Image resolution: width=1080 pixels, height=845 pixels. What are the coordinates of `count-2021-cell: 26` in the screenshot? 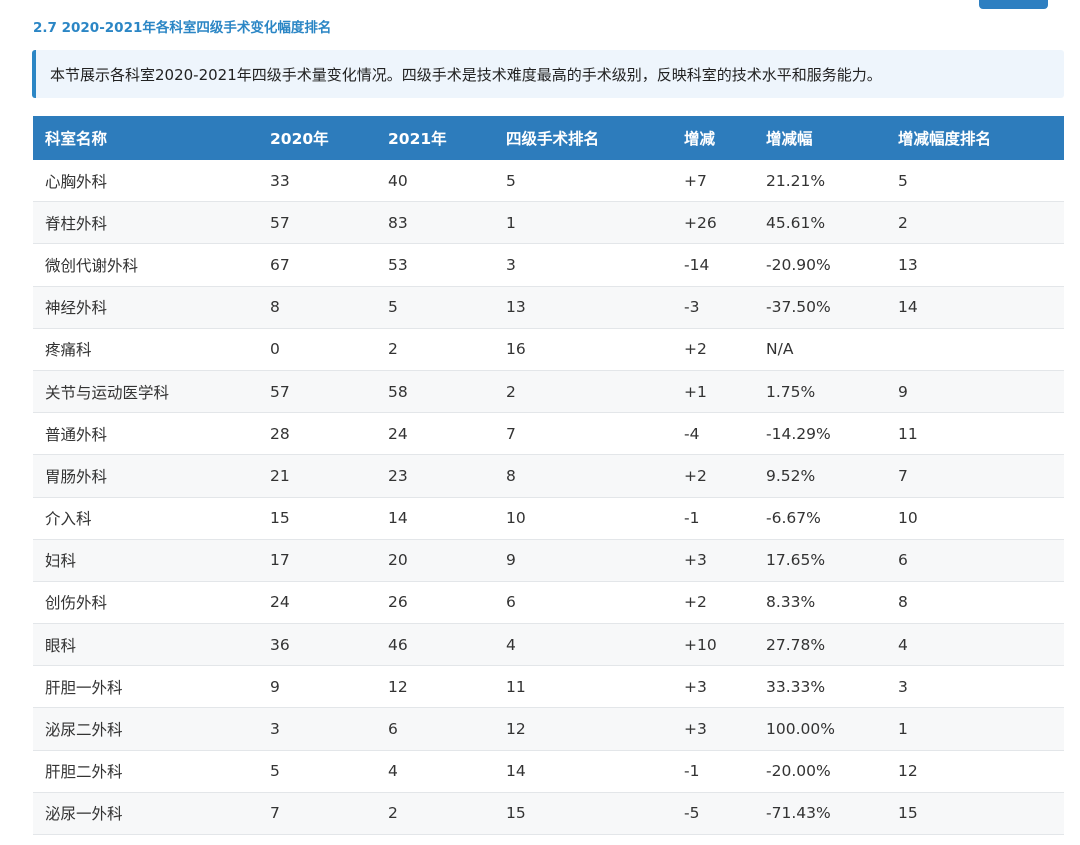 It's located at (435, 603).